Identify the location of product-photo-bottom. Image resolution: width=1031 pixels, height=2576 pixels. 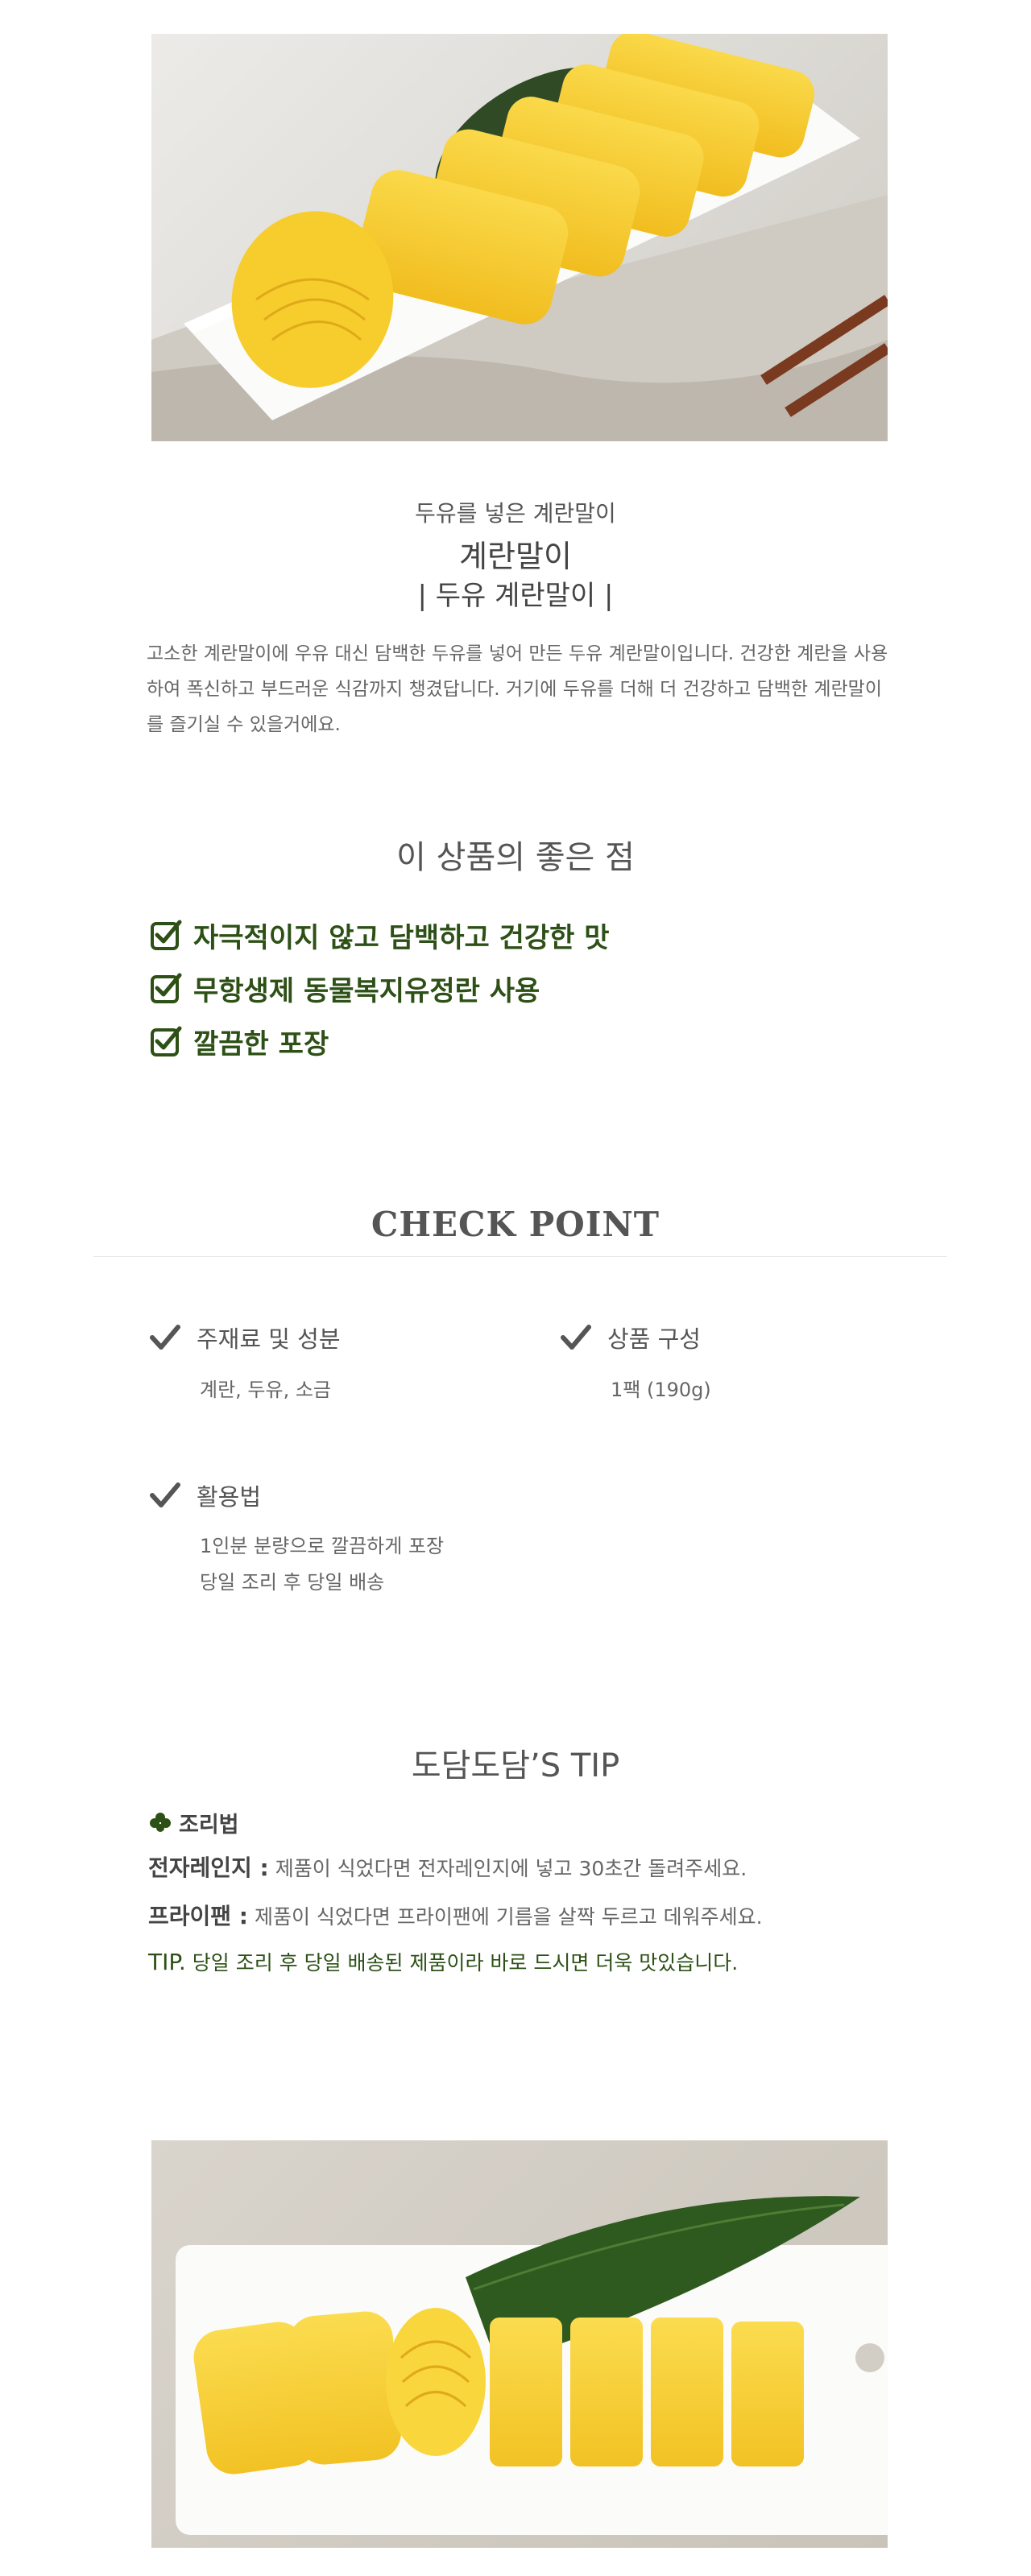
(519, 2344).